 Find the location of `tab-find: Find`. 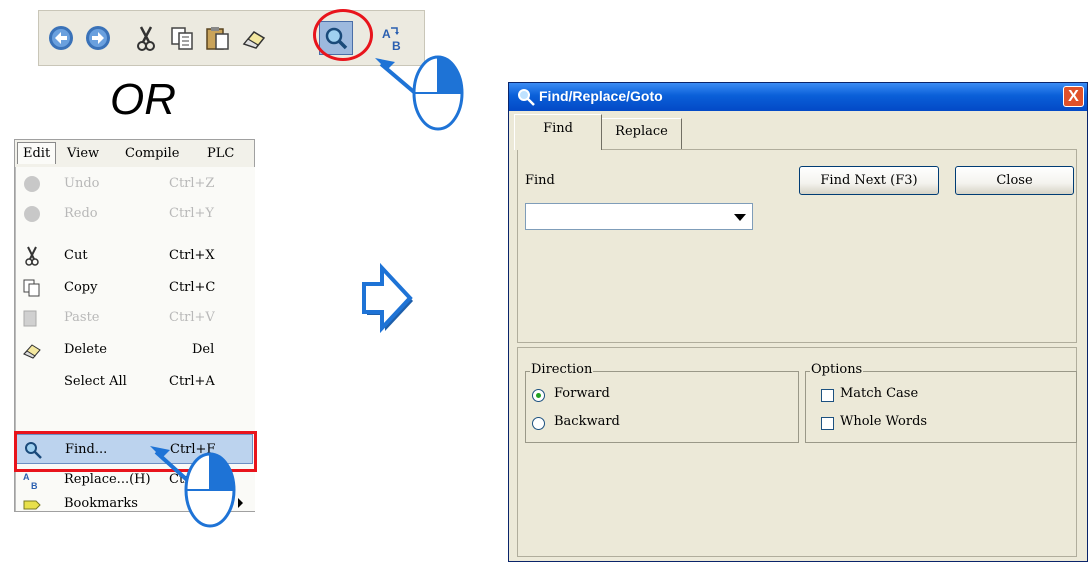

tab-find: Find is located at coordinates (558, 132).